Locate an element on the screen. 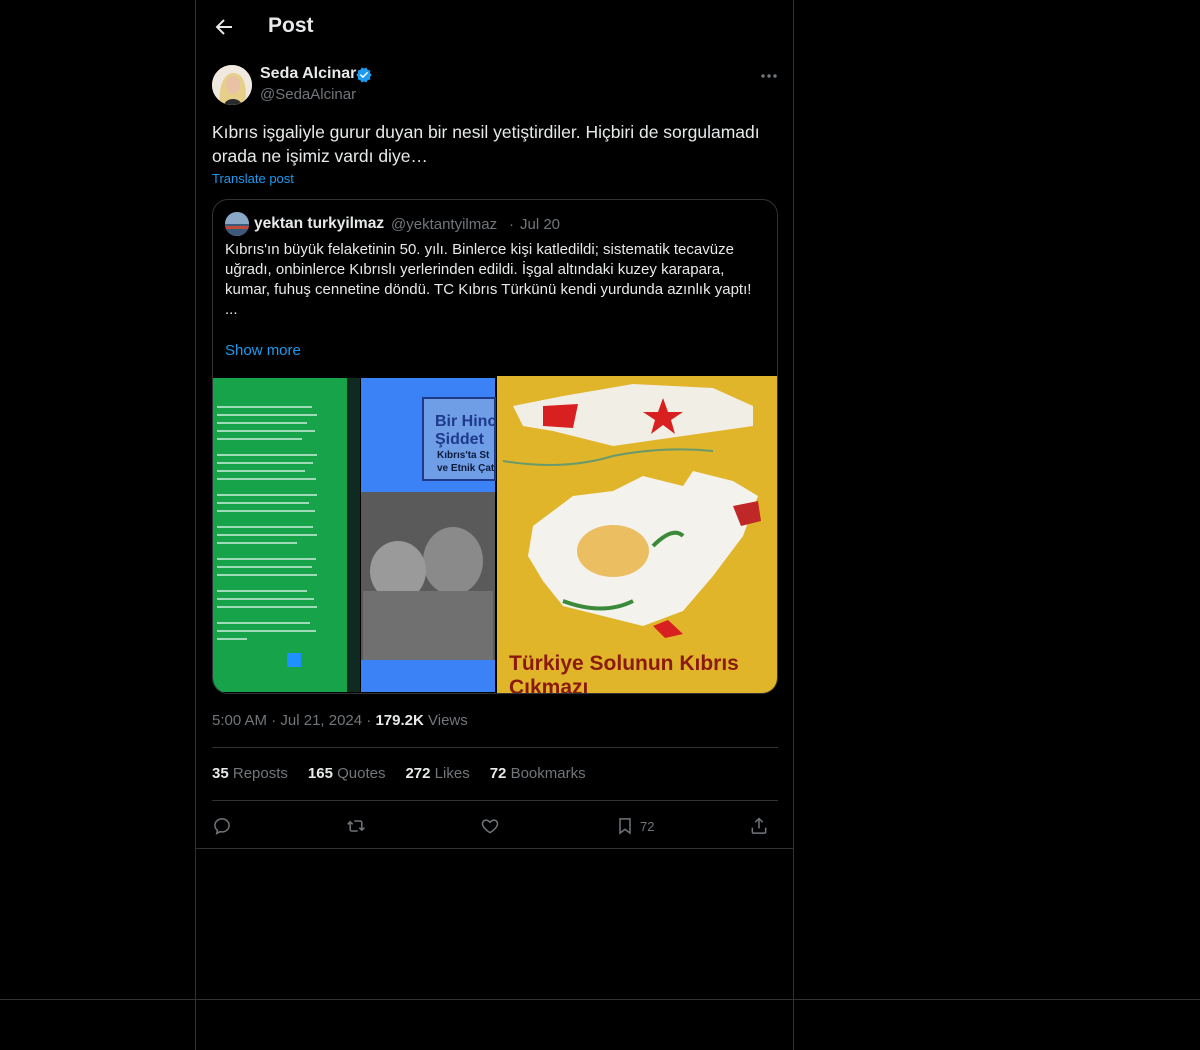 This screenshot has height=1050, width=1200. likes-stat: 272 Likes is located at coordinates (437, 773).